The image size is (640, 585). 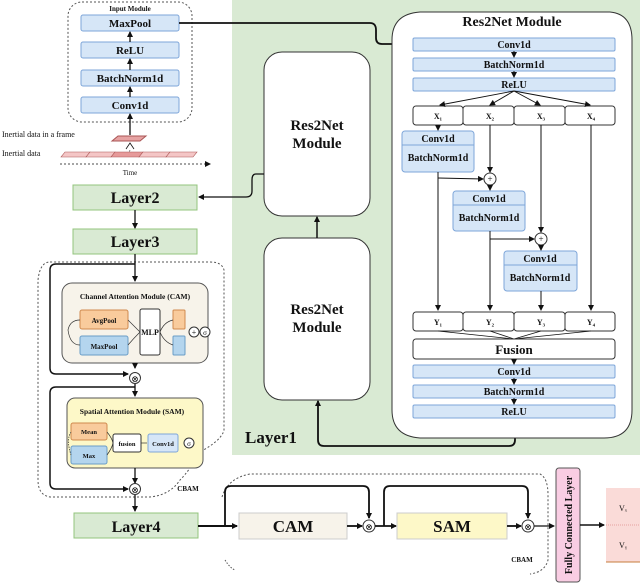 What do you see at coordinates (514, 411) in the screenshot?
I see `res2net-tail-relu: ReLU` at bounding box center [514, 411].